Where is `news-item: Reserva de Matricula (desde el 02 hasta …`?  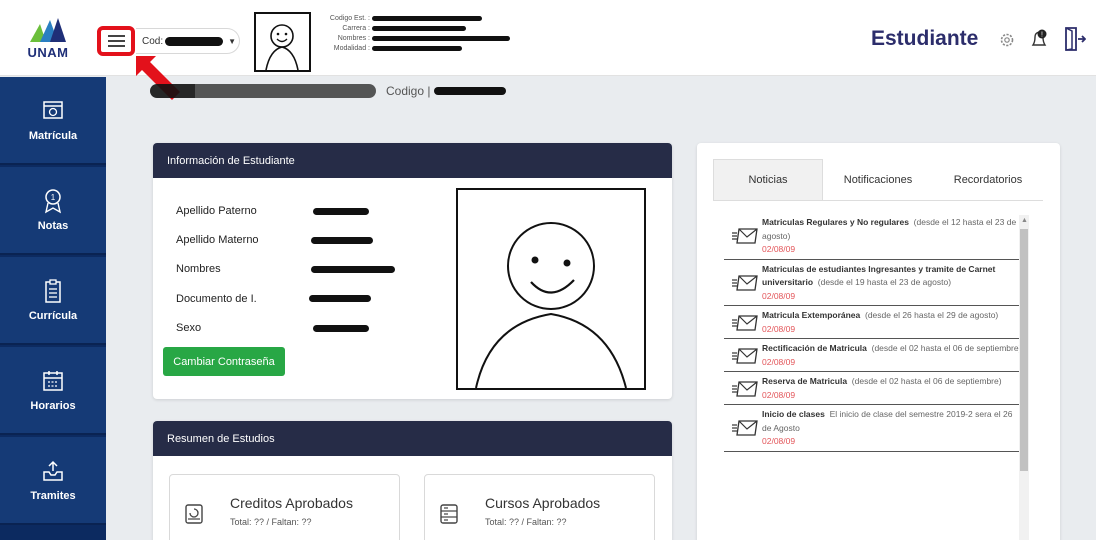
news-item: Reserva de Matricula (desde el 02 hasta … is located at coordinates (873, 388).